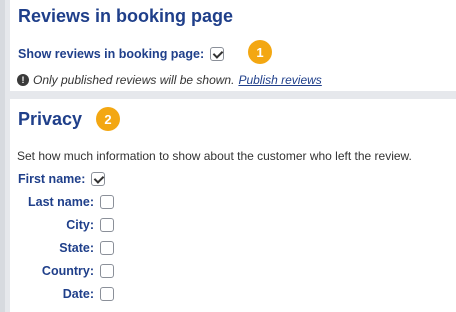 This screenshot has width=456, height=312. Describe the element at coordinates (52, 179) in the screenshot. I see `field-label-first-name: First name:` at that location.